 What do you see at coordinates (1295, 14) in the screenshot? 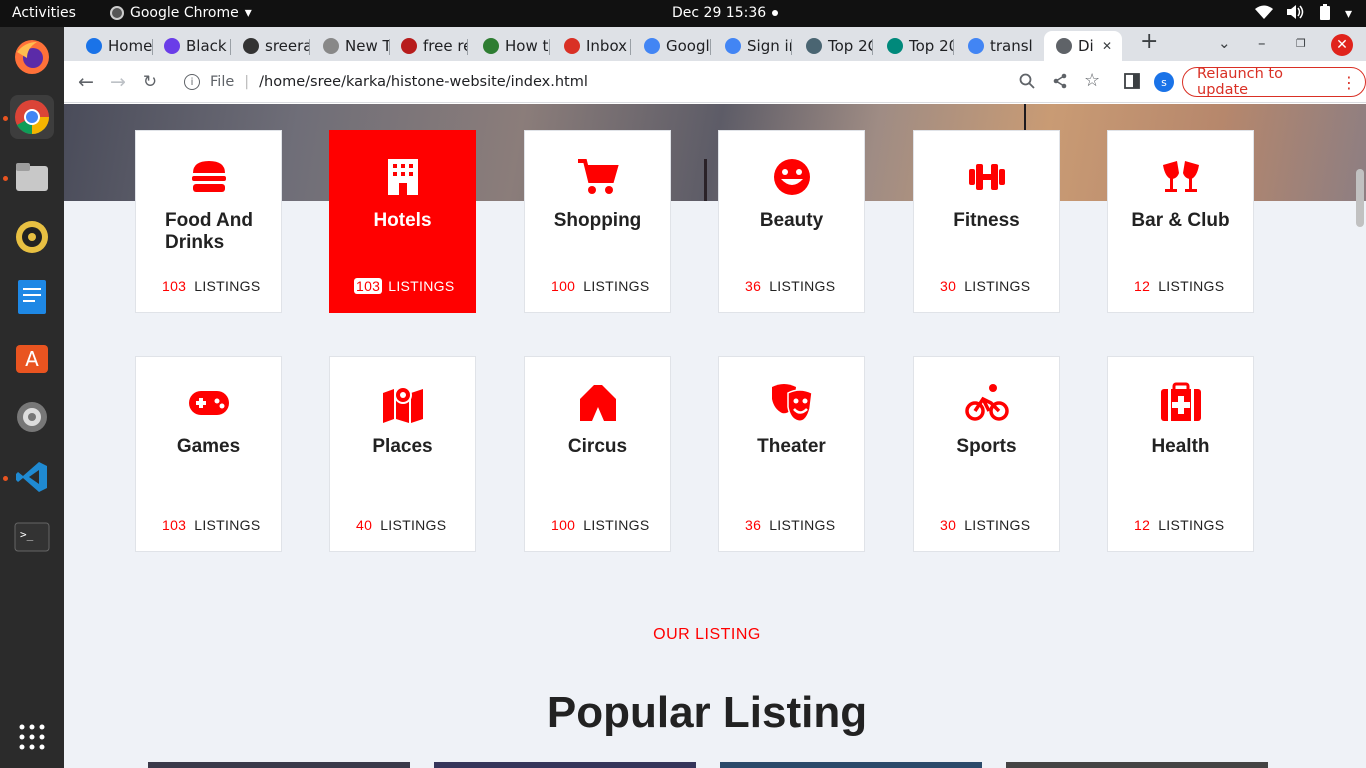
I see `volume-icon` at bounding box center [1295, 14].